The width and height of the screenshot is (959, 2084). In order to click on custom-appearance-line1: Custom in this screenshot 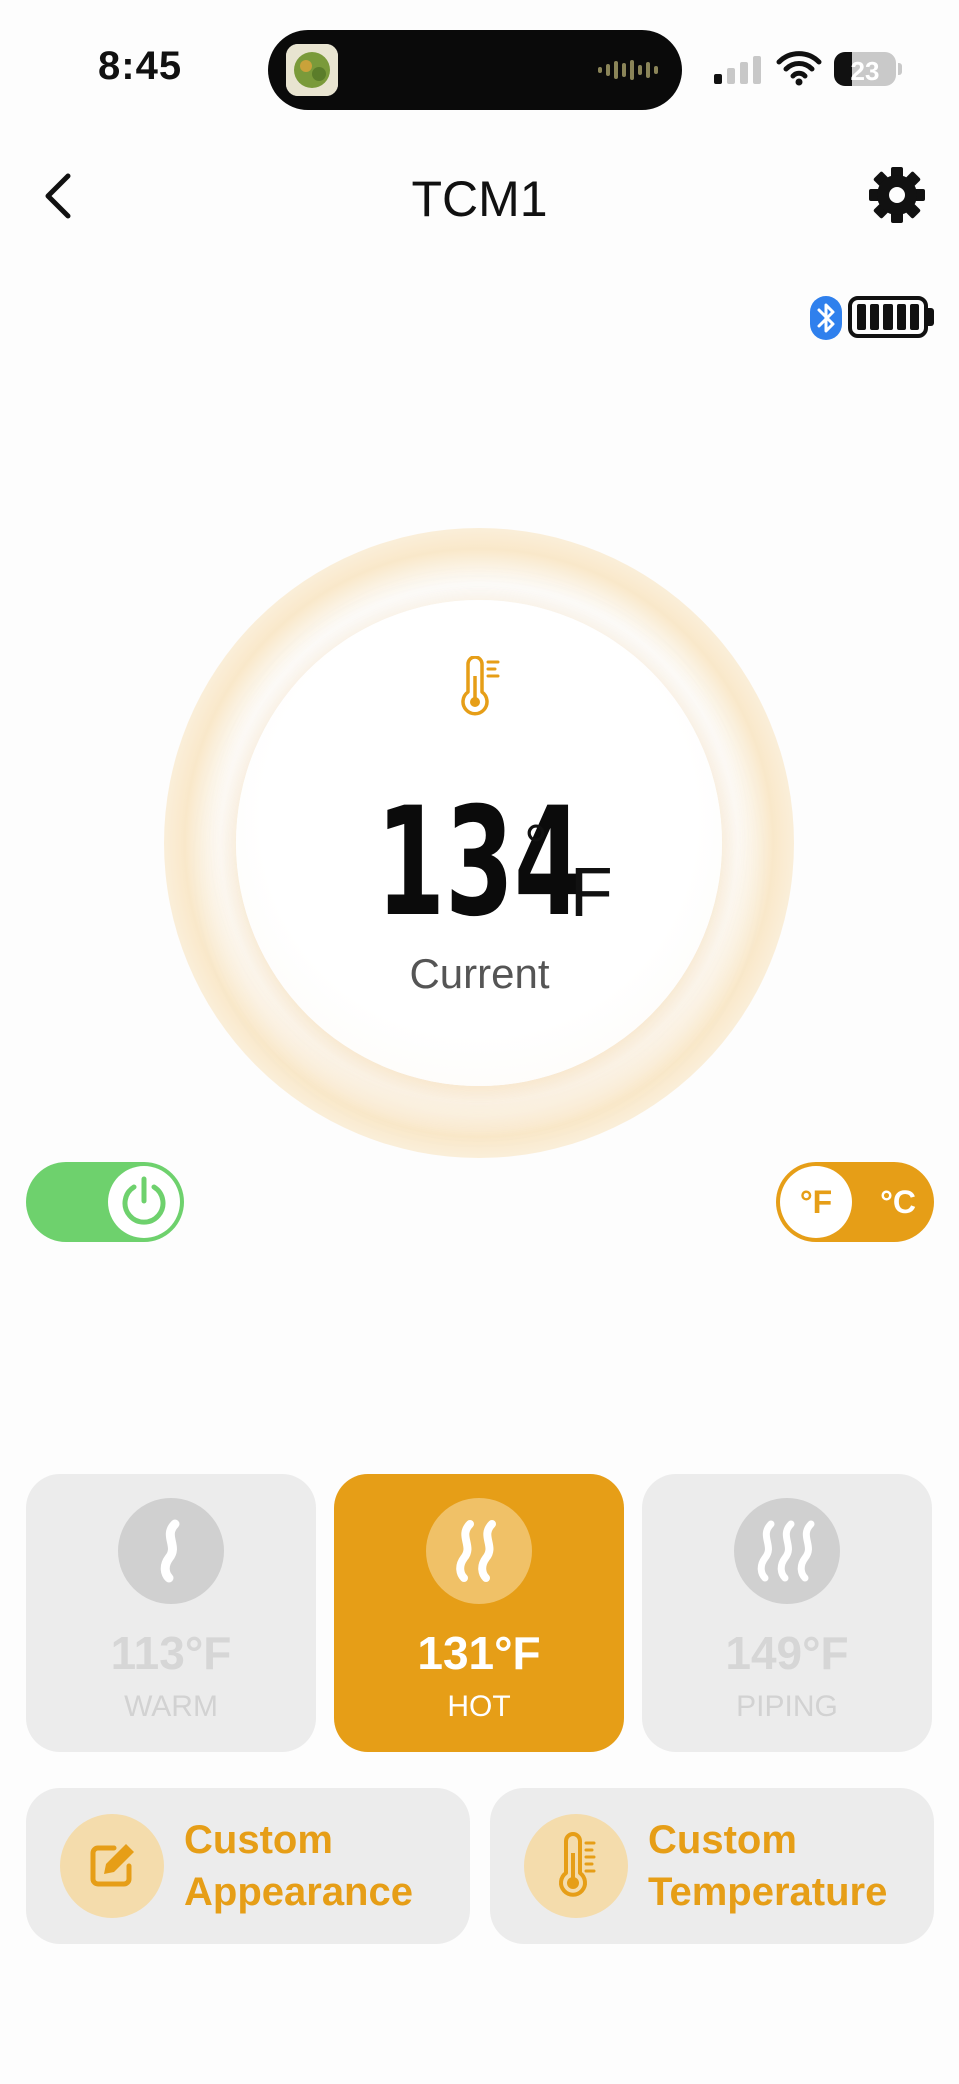, I will do `click(258, 1840)`.